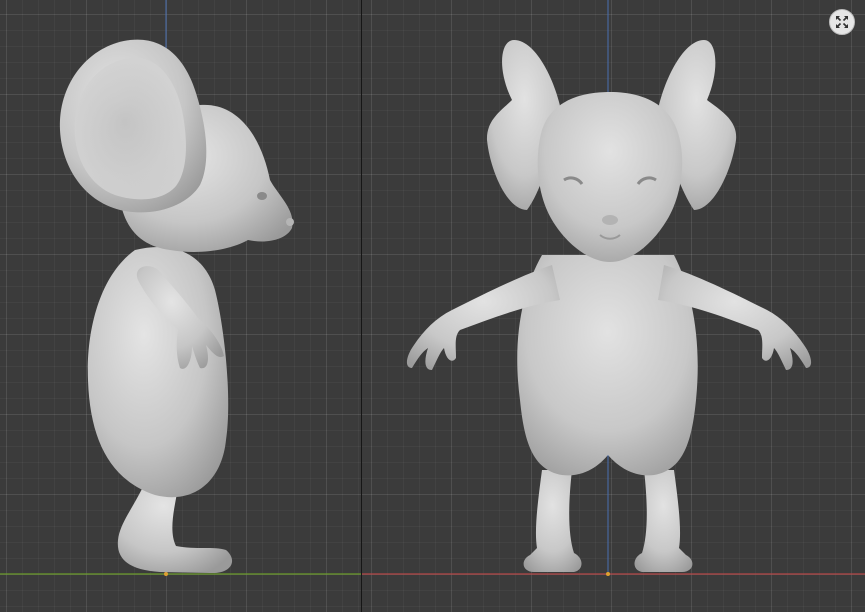 This screenshot has height=612, width=865. What do you see at coordinates (552, 521) in the screenshot?
I see `mouse-leg-left-front` at bounding box center [552, 521].